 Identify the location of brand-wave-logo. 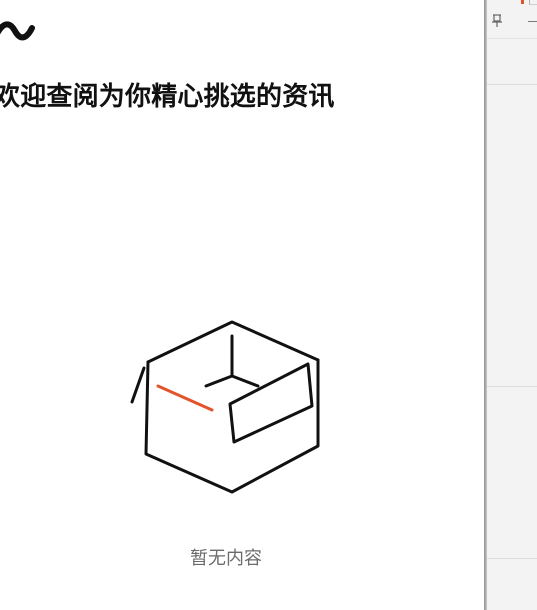
(17, 31).